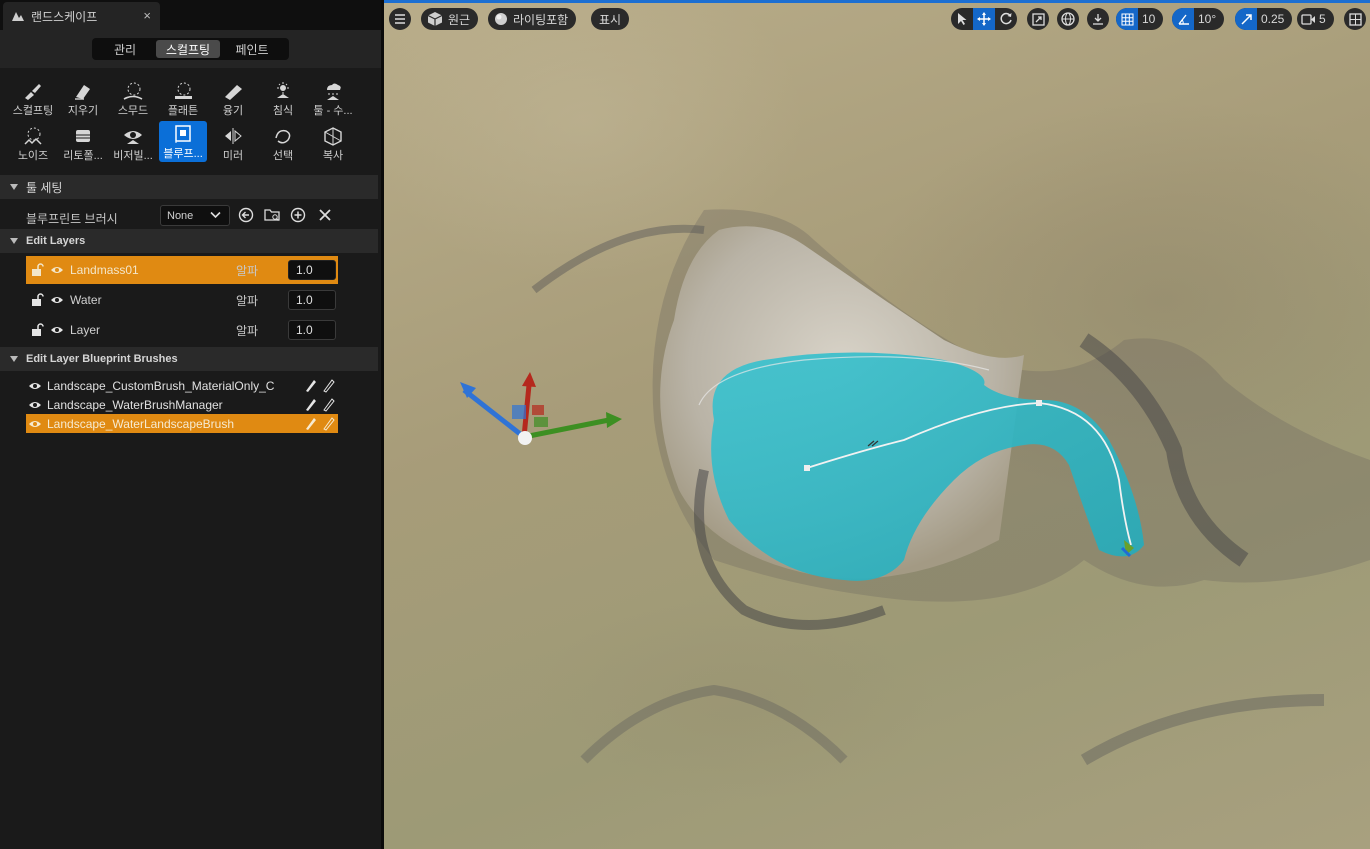 The image size is (1370, 849). What do you see at coordinates (298, 215) in the screenshot?
I see `add-icon` at bounding box center [298, 215].